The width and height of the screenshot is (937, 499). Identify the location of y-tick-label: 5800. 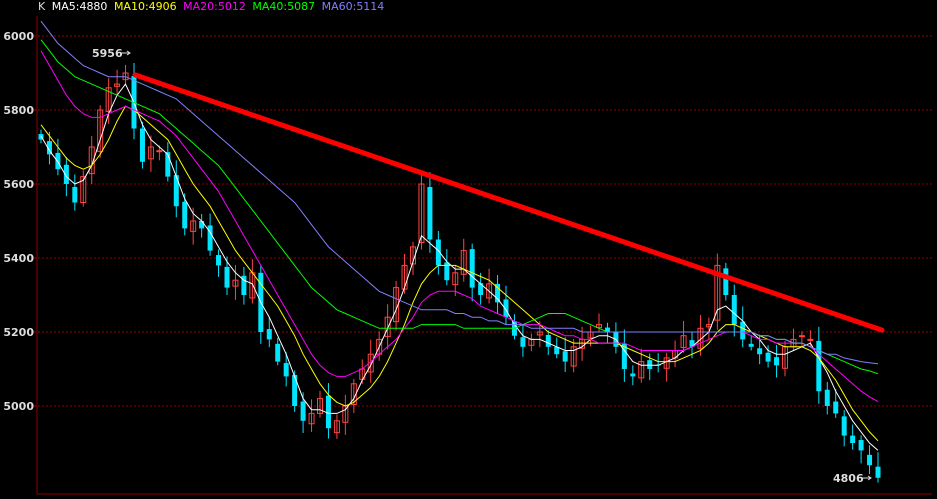
(18, 110).